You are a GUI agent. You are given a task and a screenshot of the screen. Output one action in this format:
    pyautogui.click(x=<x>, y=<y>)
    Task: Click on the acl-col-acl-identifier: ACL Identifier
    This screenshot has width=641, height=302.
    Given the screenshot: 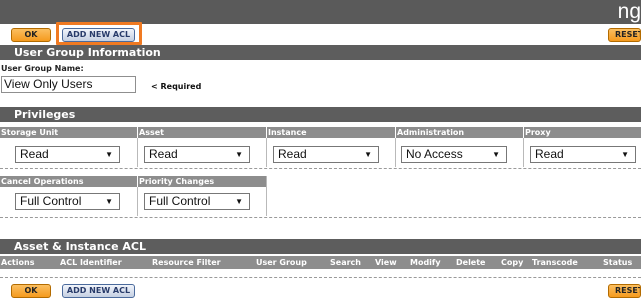 What is the action you would take?
    pyautogui.click(x=91, y=262)
    